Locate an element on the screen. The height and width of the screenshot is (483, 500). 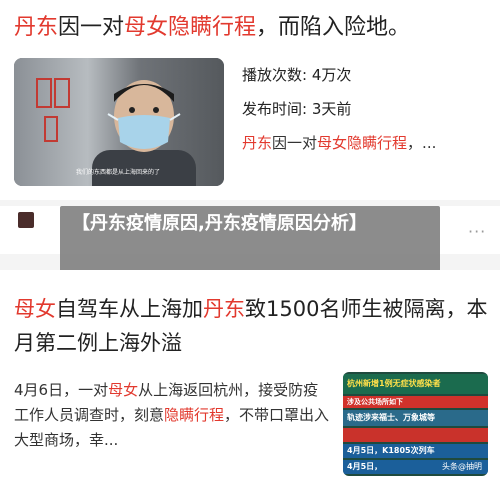
play-count: 播放次数: 4万次 is located at coordinates (297, 75).